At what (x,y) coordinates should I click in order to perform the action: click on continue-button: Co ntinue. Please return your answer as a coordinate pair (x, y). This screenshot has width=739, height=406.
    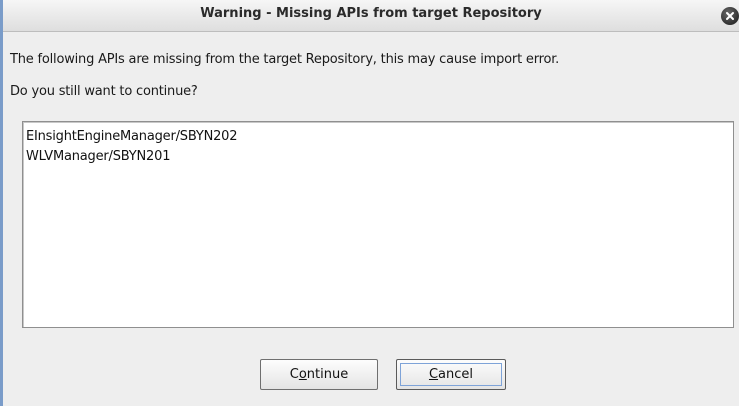
    Looking at the image, I should click on (319, 374).